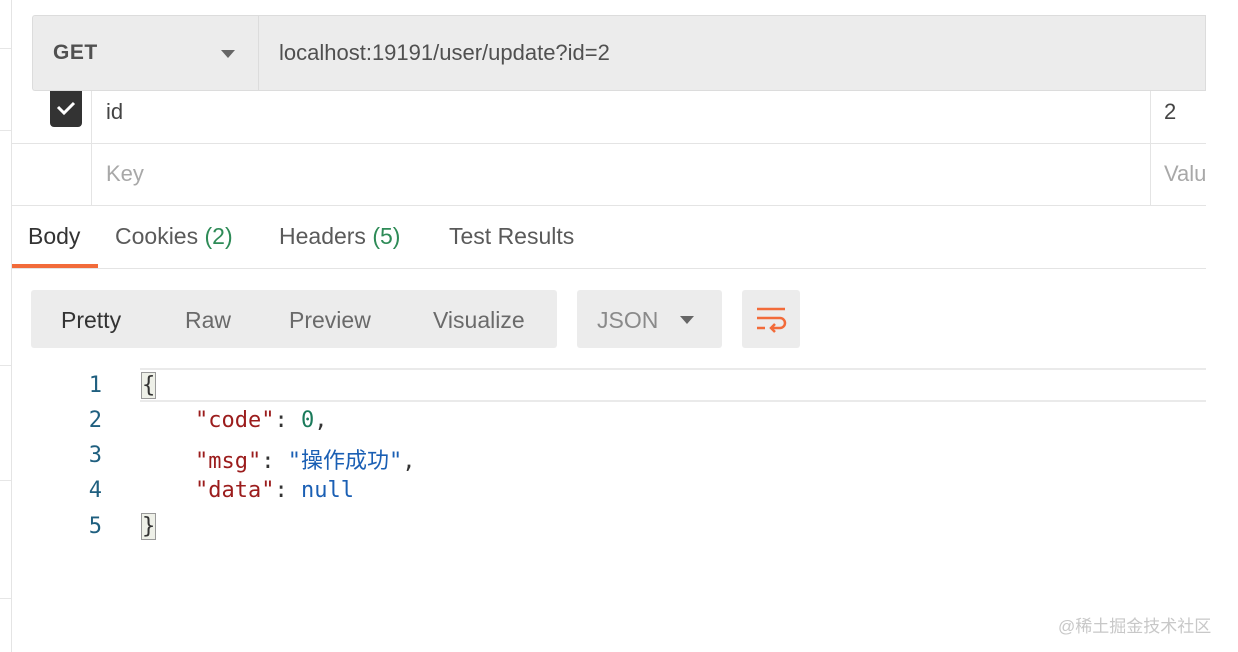 The width and height of the screenshot is (1238, 652). I want to click on cookies-count: (2), so click(218, 236).